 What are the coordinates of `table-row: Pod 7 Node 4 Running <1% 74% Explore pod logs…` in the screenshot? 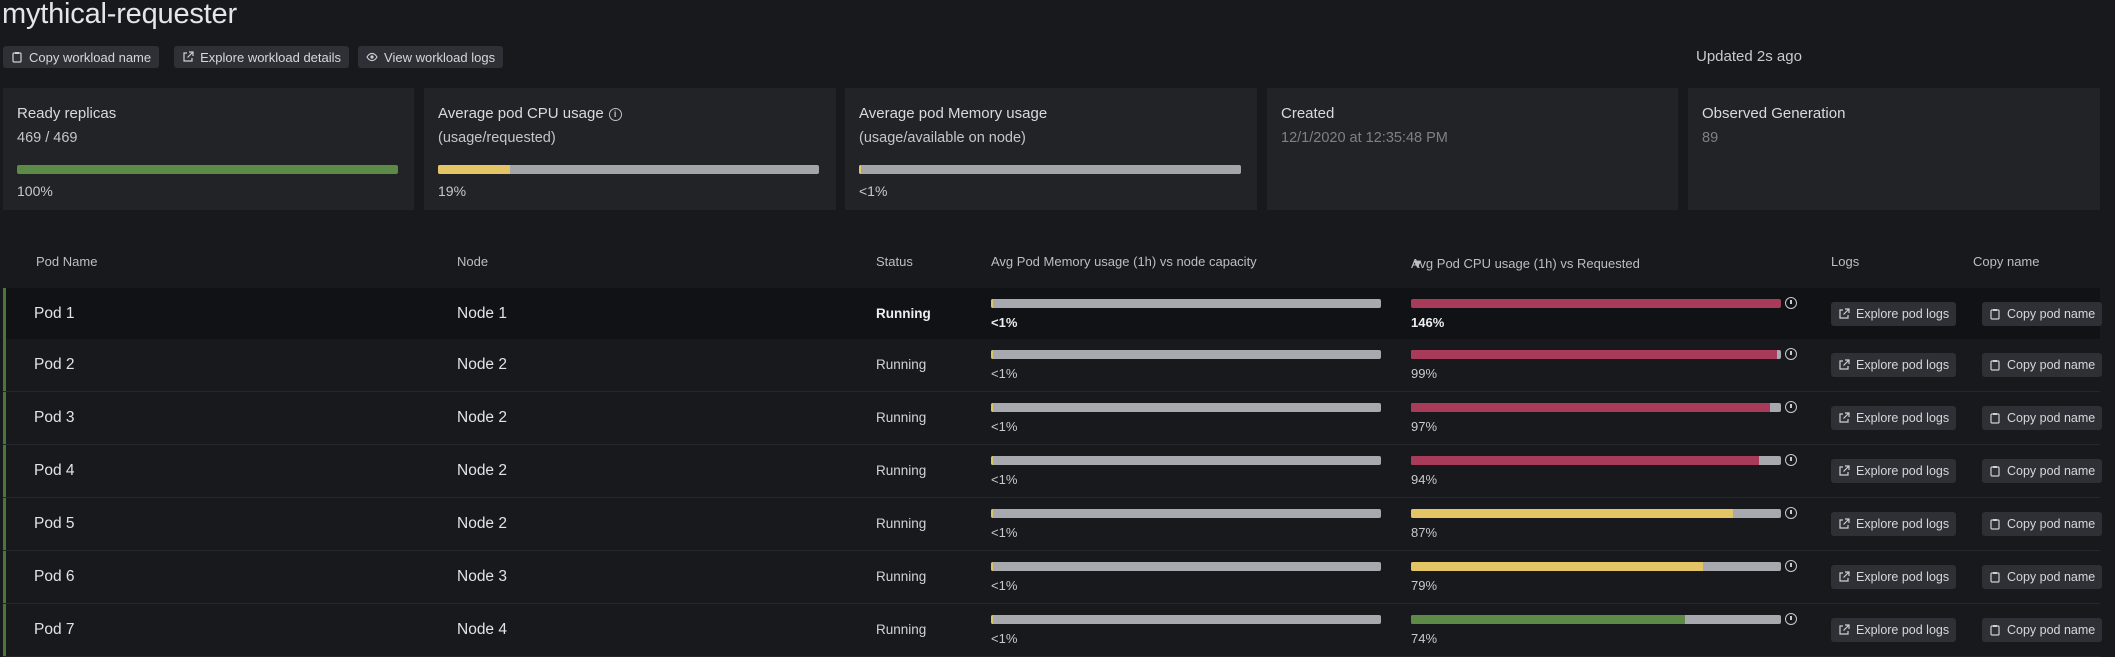 It's located at (1053, 630).